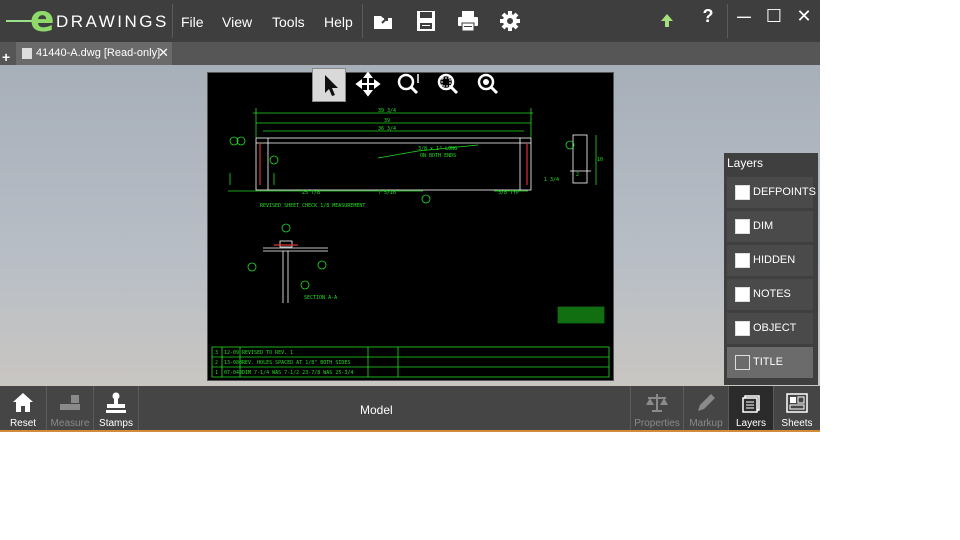 This screenshot has width=960, height=540. Describe the element at coordinates (387, 121) in the screenshot. I see `svg-text: 39` at that location.